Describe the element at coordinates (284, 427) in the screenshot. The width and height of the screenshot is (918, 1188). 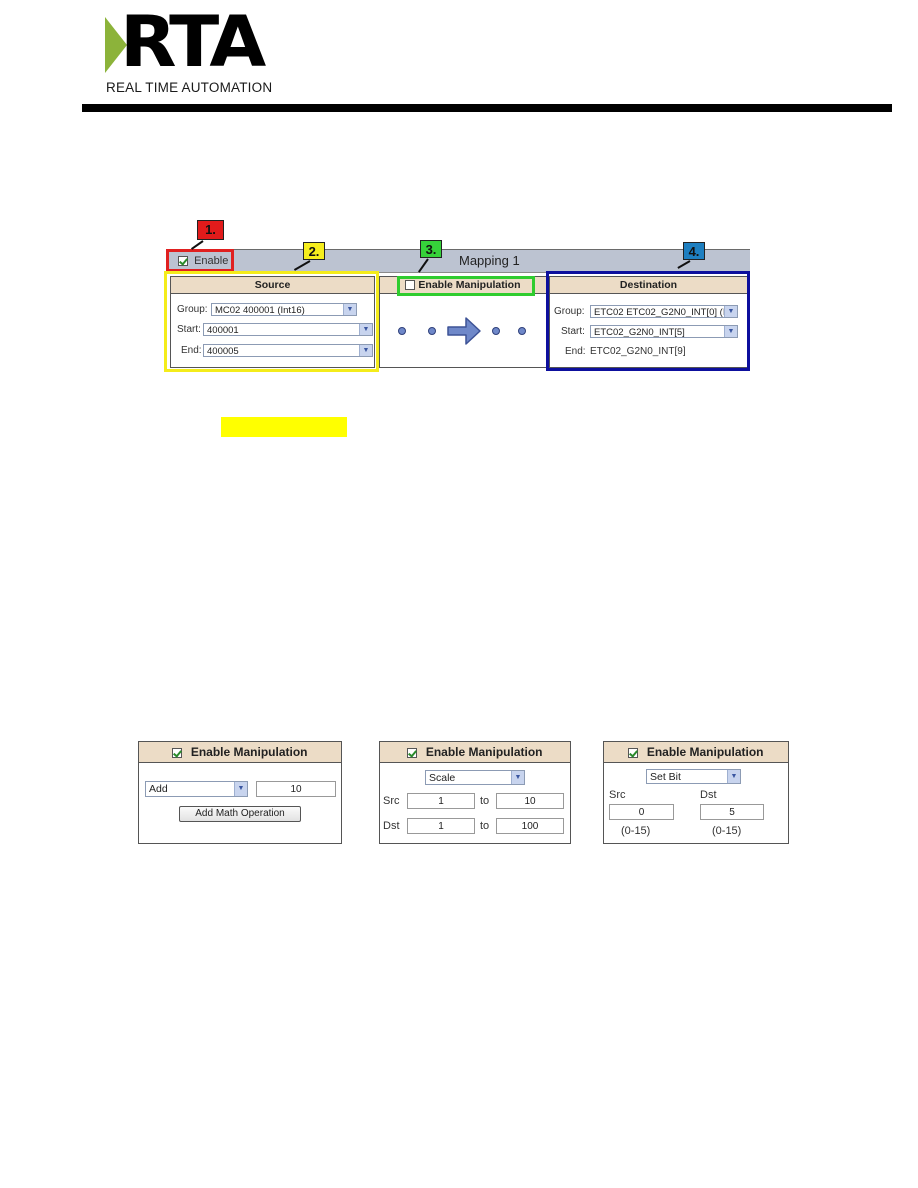
I see `text-highlight` at that location.